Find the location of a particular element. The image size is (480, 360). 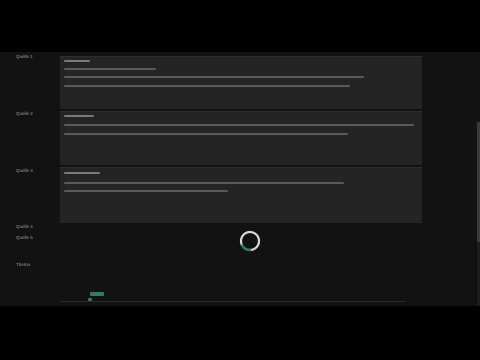

timeline-axis is located at coordinates (233, 301).